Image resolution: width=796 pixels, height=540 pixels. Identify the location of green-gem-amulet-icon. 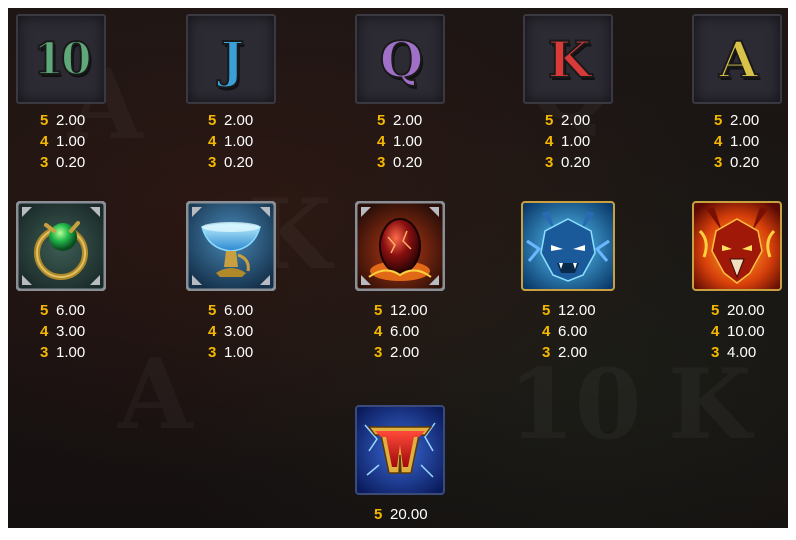
(61, 246).